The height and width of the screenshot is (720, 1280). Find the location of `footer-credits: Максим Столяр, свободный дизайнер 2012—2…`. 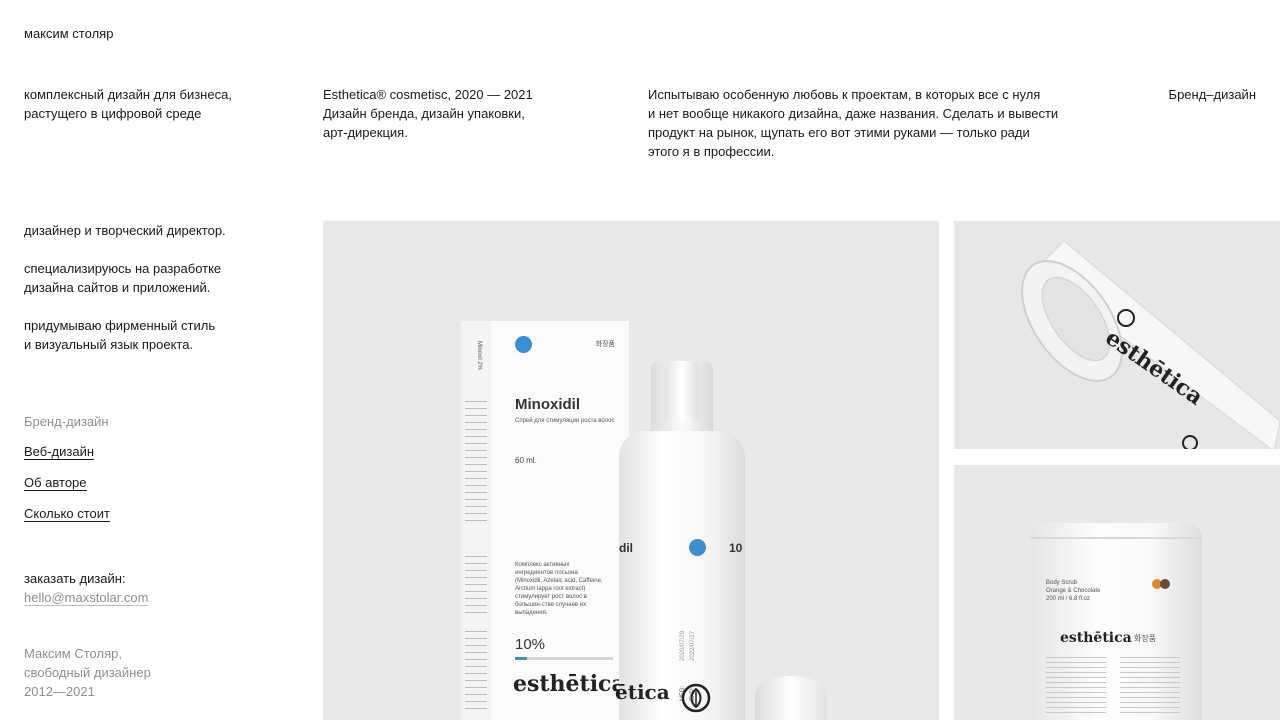

footer-credits: Максим Столяр, свободный дизайнер 2012—2… is located at coordinates (87, 672).